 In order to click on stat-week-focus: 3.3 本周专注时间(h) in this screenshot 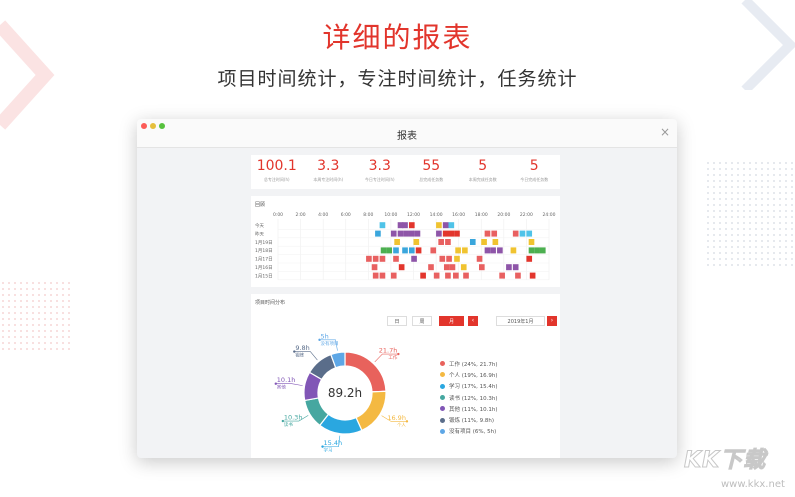, I will do `click(329, 172)`.